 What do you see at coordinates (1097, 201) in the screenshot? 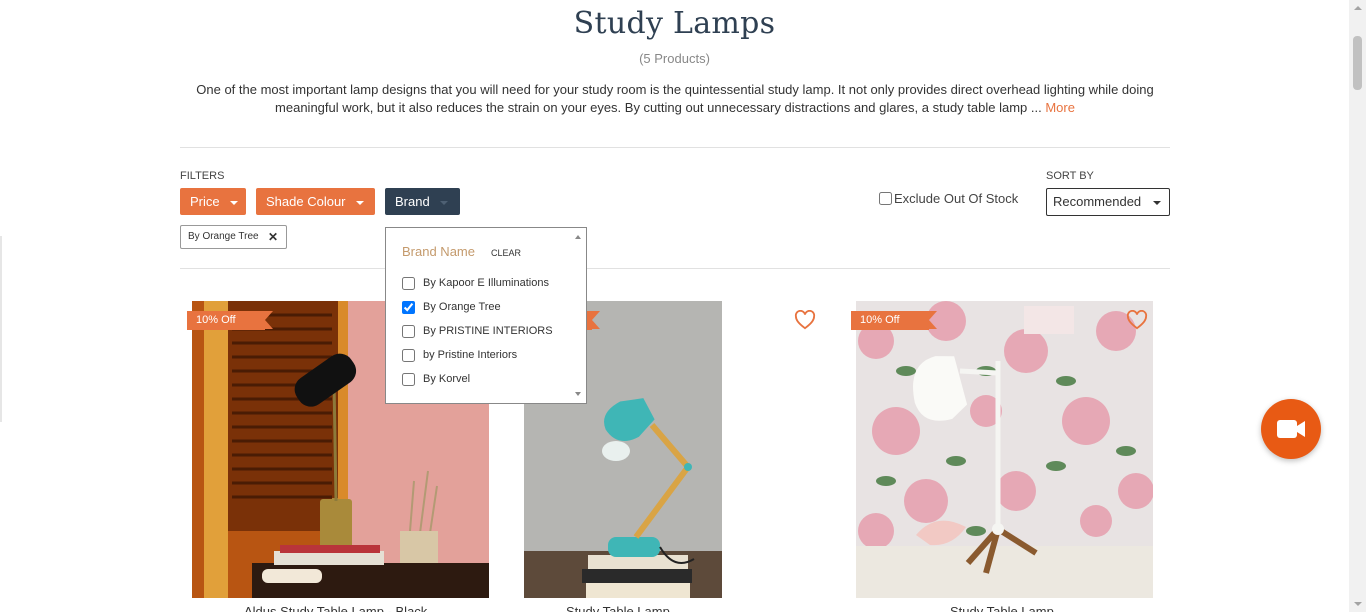
I see `sort-selected-value: Recommended` at bounding box center [1097, 201].